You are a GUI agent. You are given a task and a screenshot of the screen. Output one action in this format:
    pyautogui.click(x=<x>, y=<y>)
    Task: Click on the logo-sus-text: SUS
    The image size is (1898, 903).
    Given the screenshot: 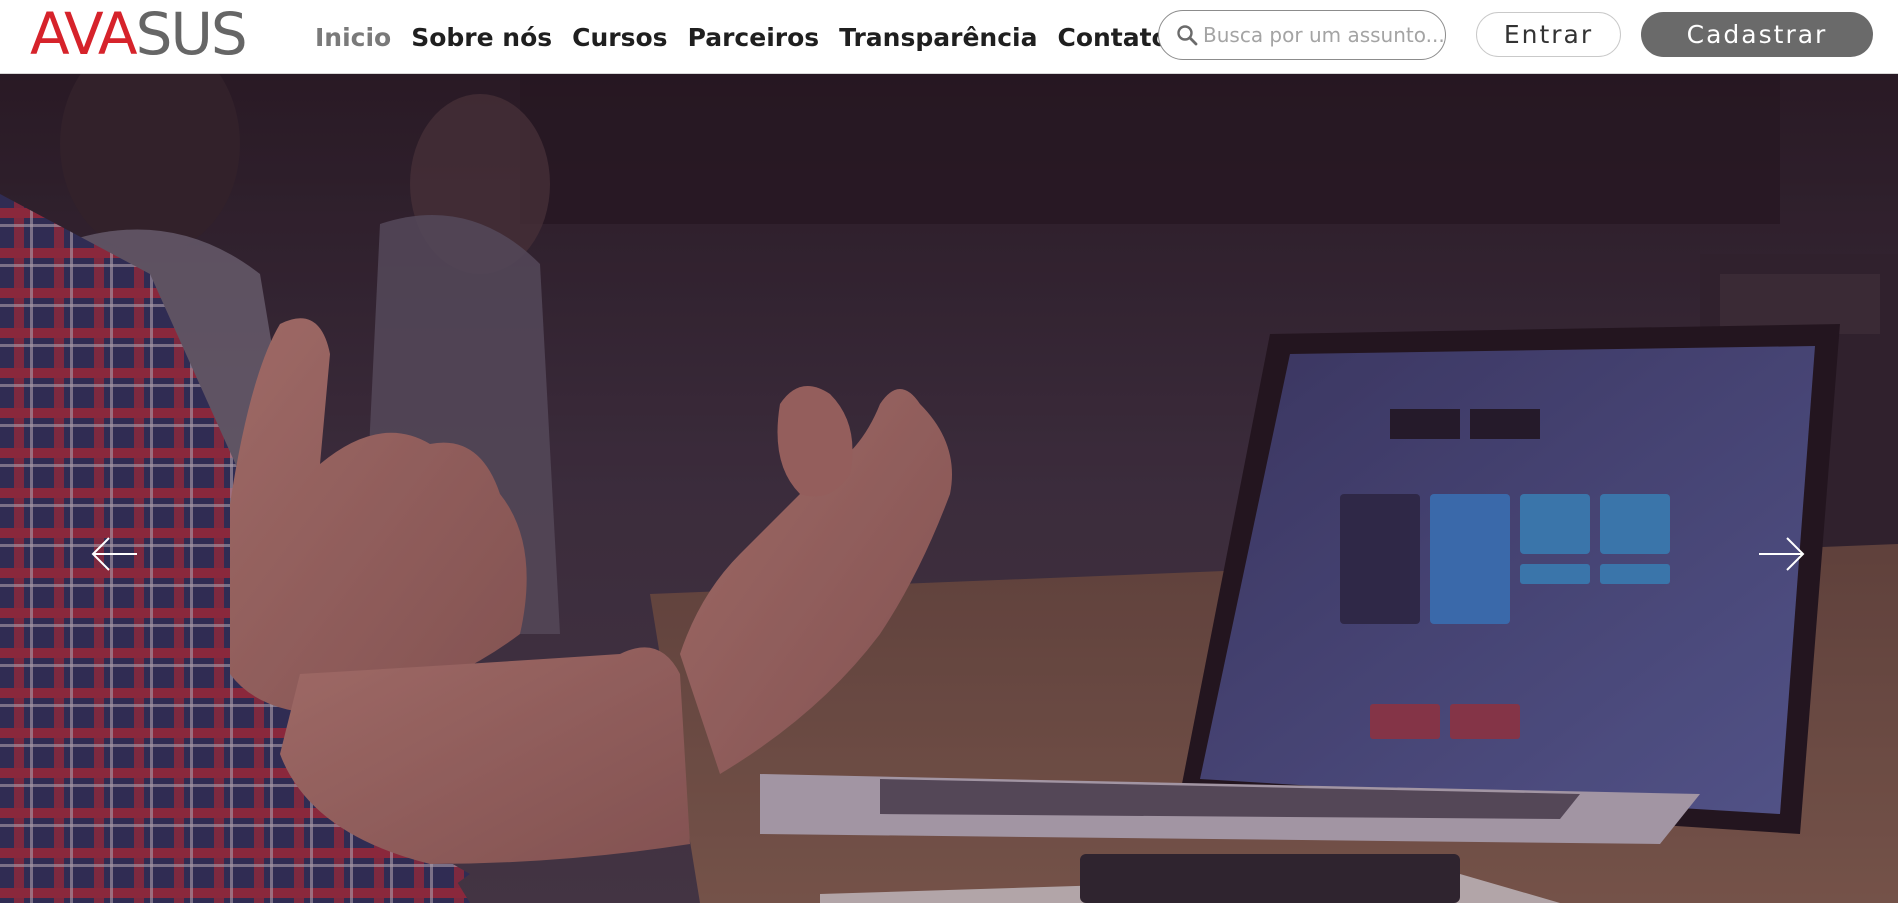 What is the action you would take?
    pyautogui.click(x=191, y=34)
    